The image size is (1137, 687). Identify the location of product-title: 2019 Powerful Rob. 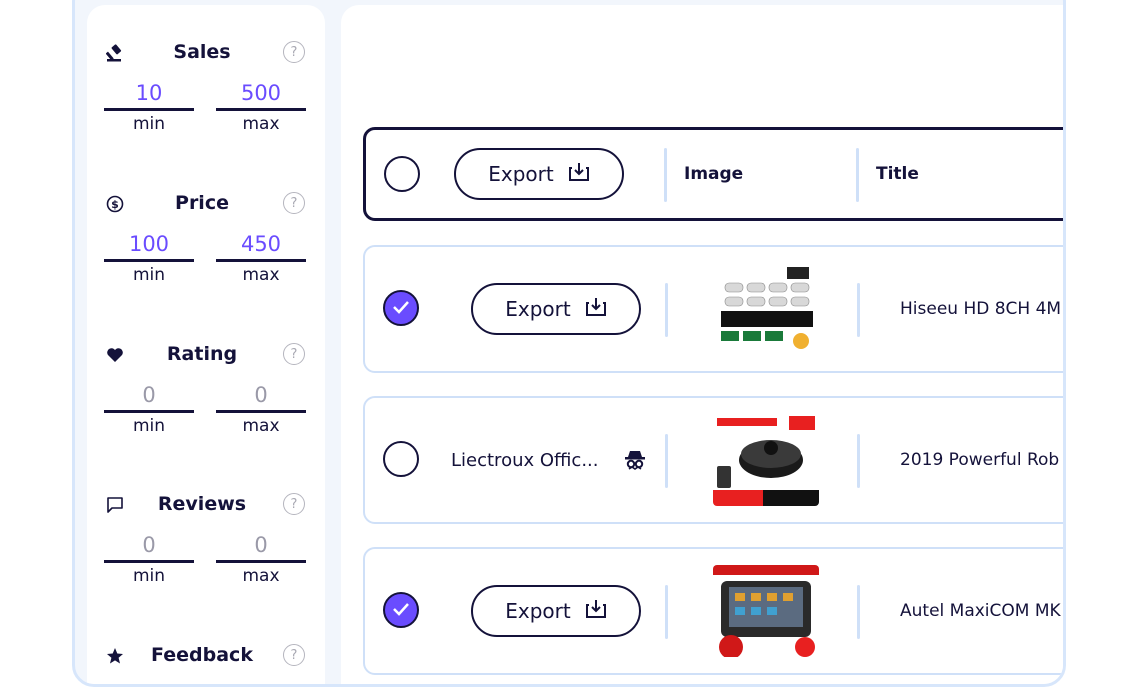
(981, 460).